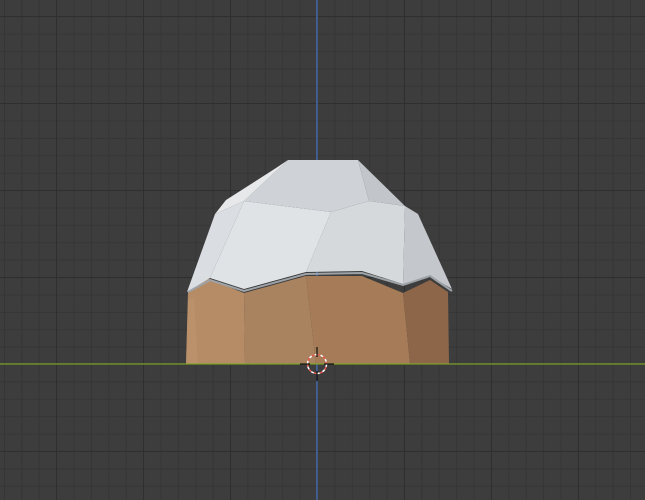 This screenshot has height=500, width=645. What do you see at coordinates (320, 226) in the screenshot?
I see `rock-cap` at bounding box center [320, 226].